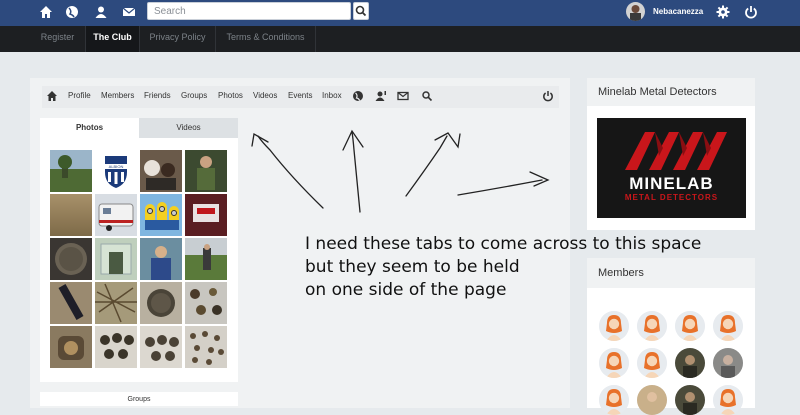 This screenshot has height=415, width=800. I want to click on media-tabs: Photos Videos, so click(139, 128).